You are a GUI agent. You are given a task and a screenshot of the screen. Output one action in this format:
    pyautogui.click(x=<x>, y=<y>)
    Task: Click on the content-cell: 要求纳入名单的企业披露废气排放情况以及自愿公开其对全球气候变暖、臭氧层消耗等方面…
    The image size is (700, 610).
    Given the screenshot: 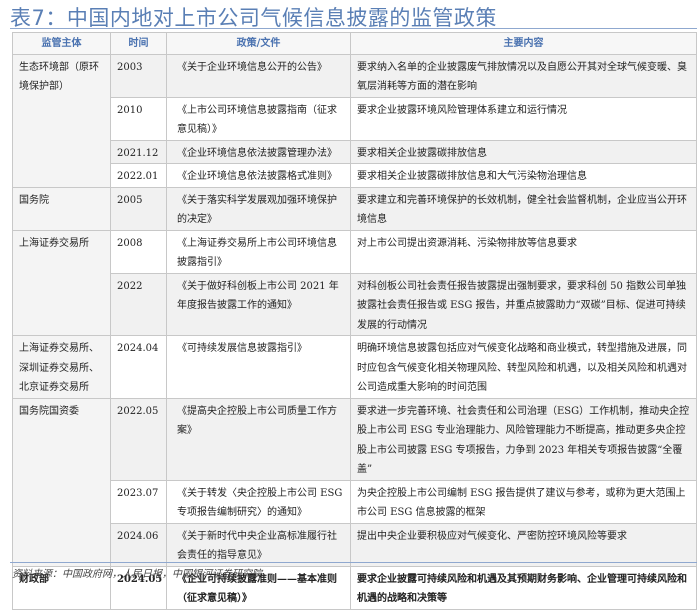 What is the action you would take?
    pyautogui.click(x=523, y=75)
    